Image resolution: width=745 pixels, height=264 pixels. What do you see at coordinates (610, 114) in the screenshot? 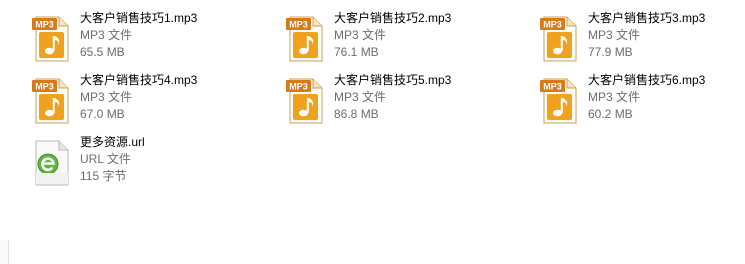
I see `file-size: 60.2 MB` at bounding box center [610, 114].